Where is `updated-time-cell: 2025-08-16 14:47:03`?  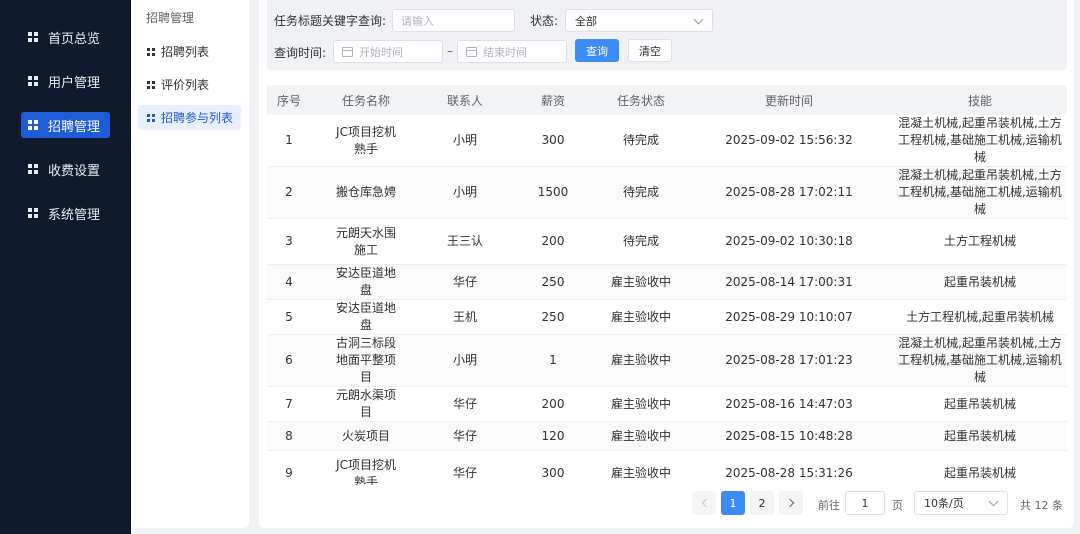 updated-time-cell: 2025-08-16 14:47:03 is located at coordinates (789, 404).